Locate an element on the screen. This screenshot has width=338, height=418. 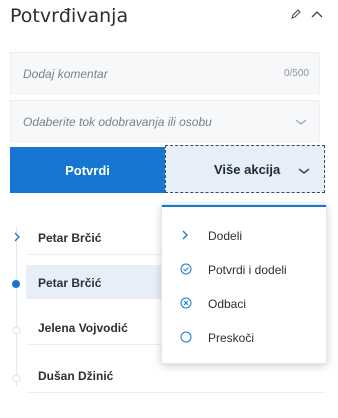
check-circle-icon is located at coordinates (186, 270).